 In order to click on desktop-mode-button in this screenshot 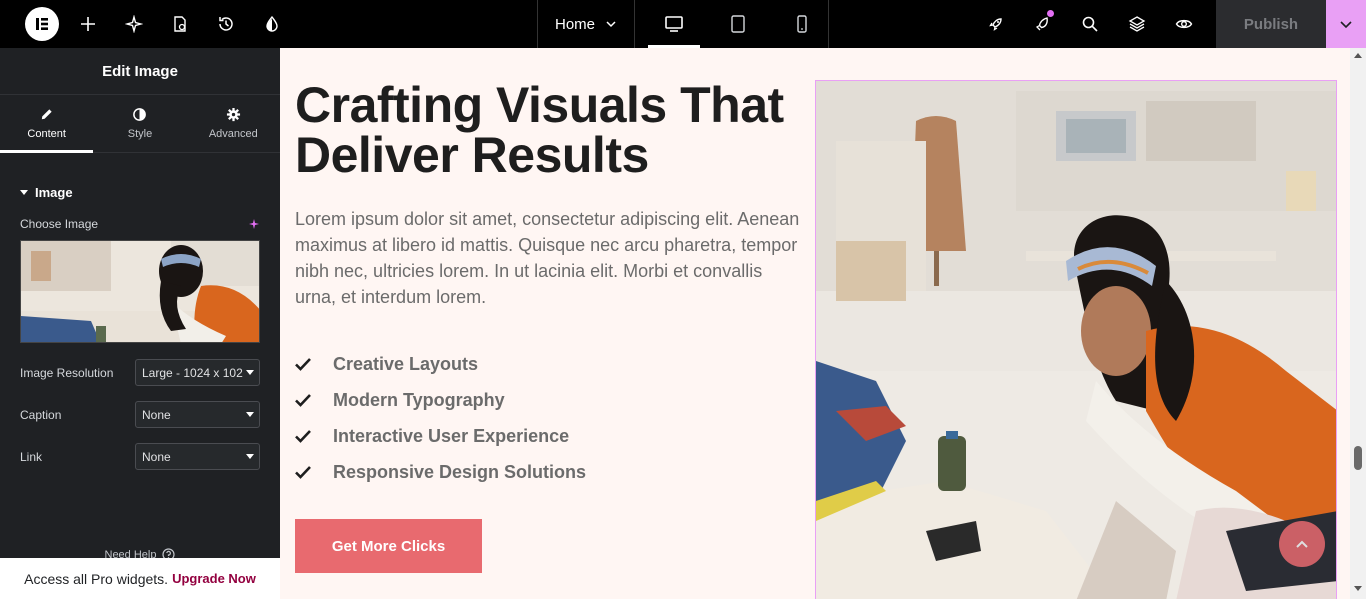, I will do `click(674, 24)`.